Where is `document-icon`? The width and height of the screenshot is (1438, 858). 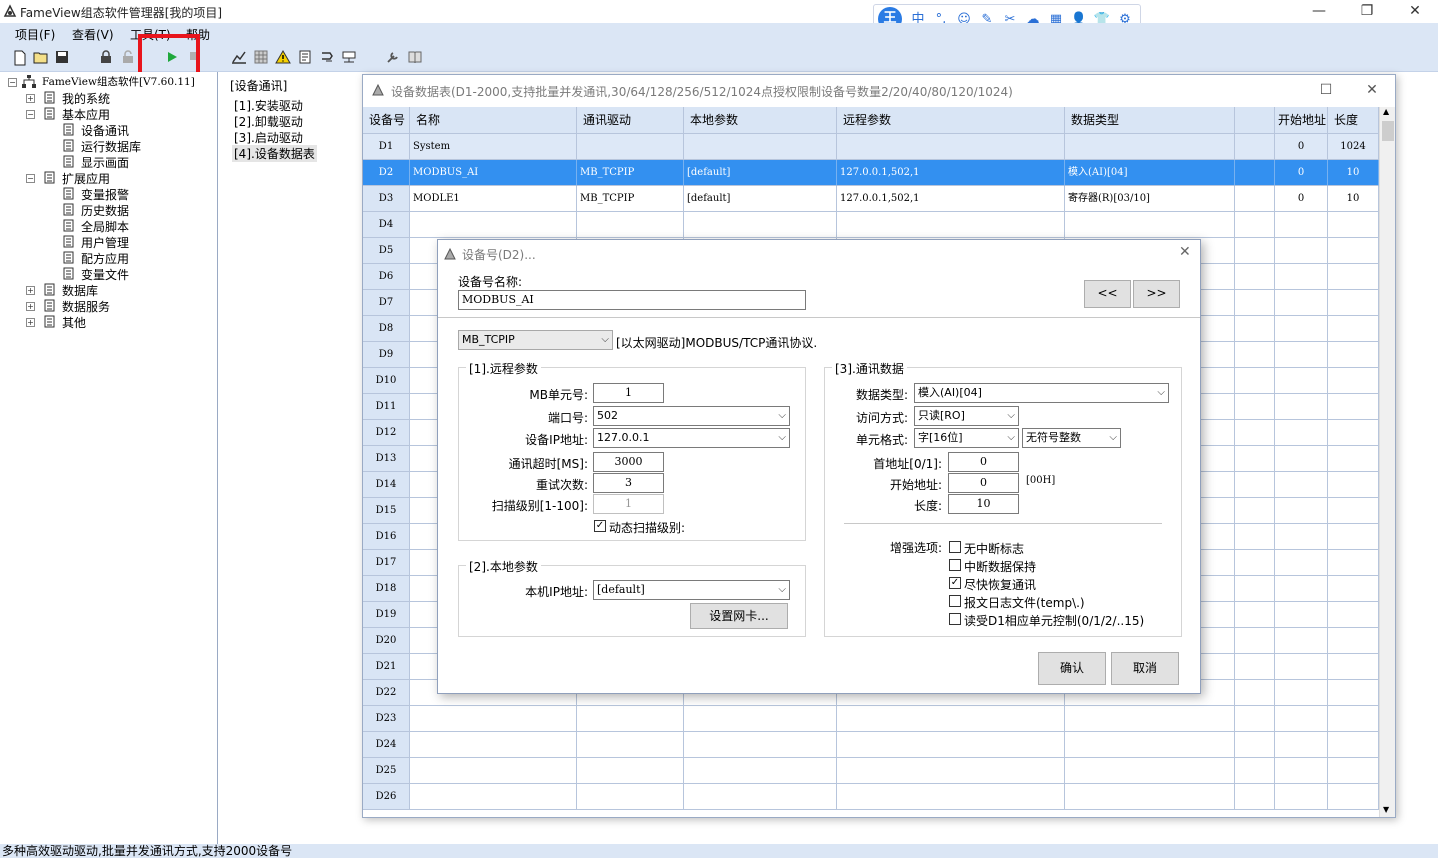 document-icon is located at coordinates (305, 58).